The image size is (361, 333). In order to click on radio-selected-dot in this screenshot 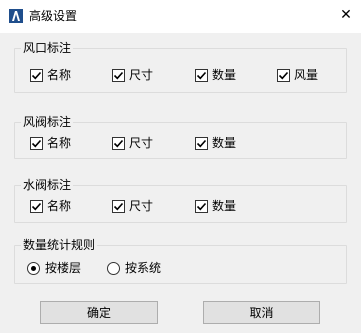, I will do `click(33, 268)`.